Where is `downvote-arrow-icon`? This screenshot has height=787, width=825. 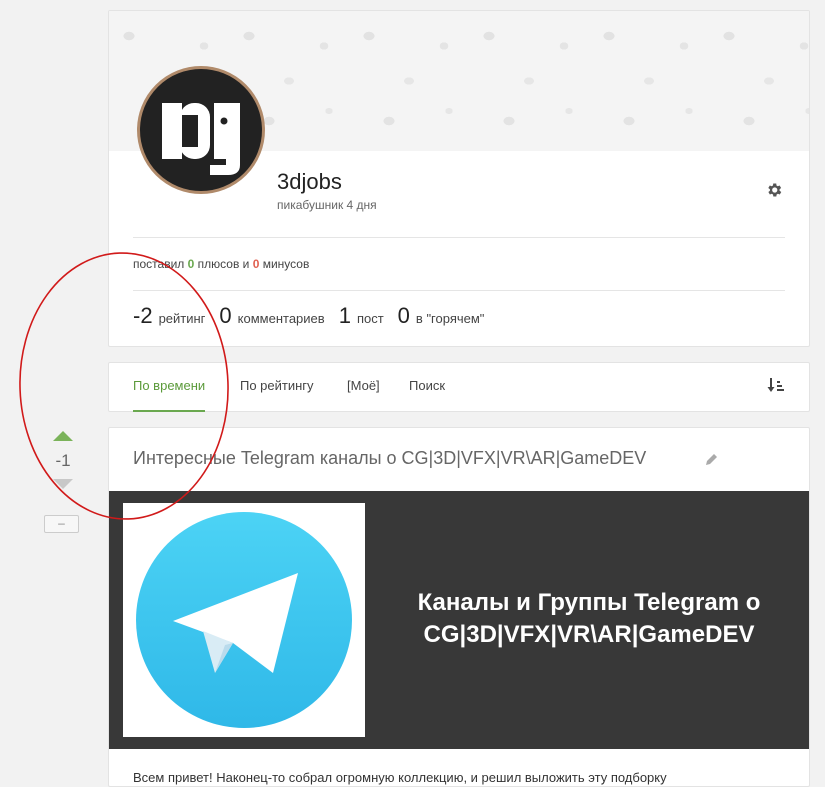 downvote-arrow-icon is located at coordinates (63, 484).